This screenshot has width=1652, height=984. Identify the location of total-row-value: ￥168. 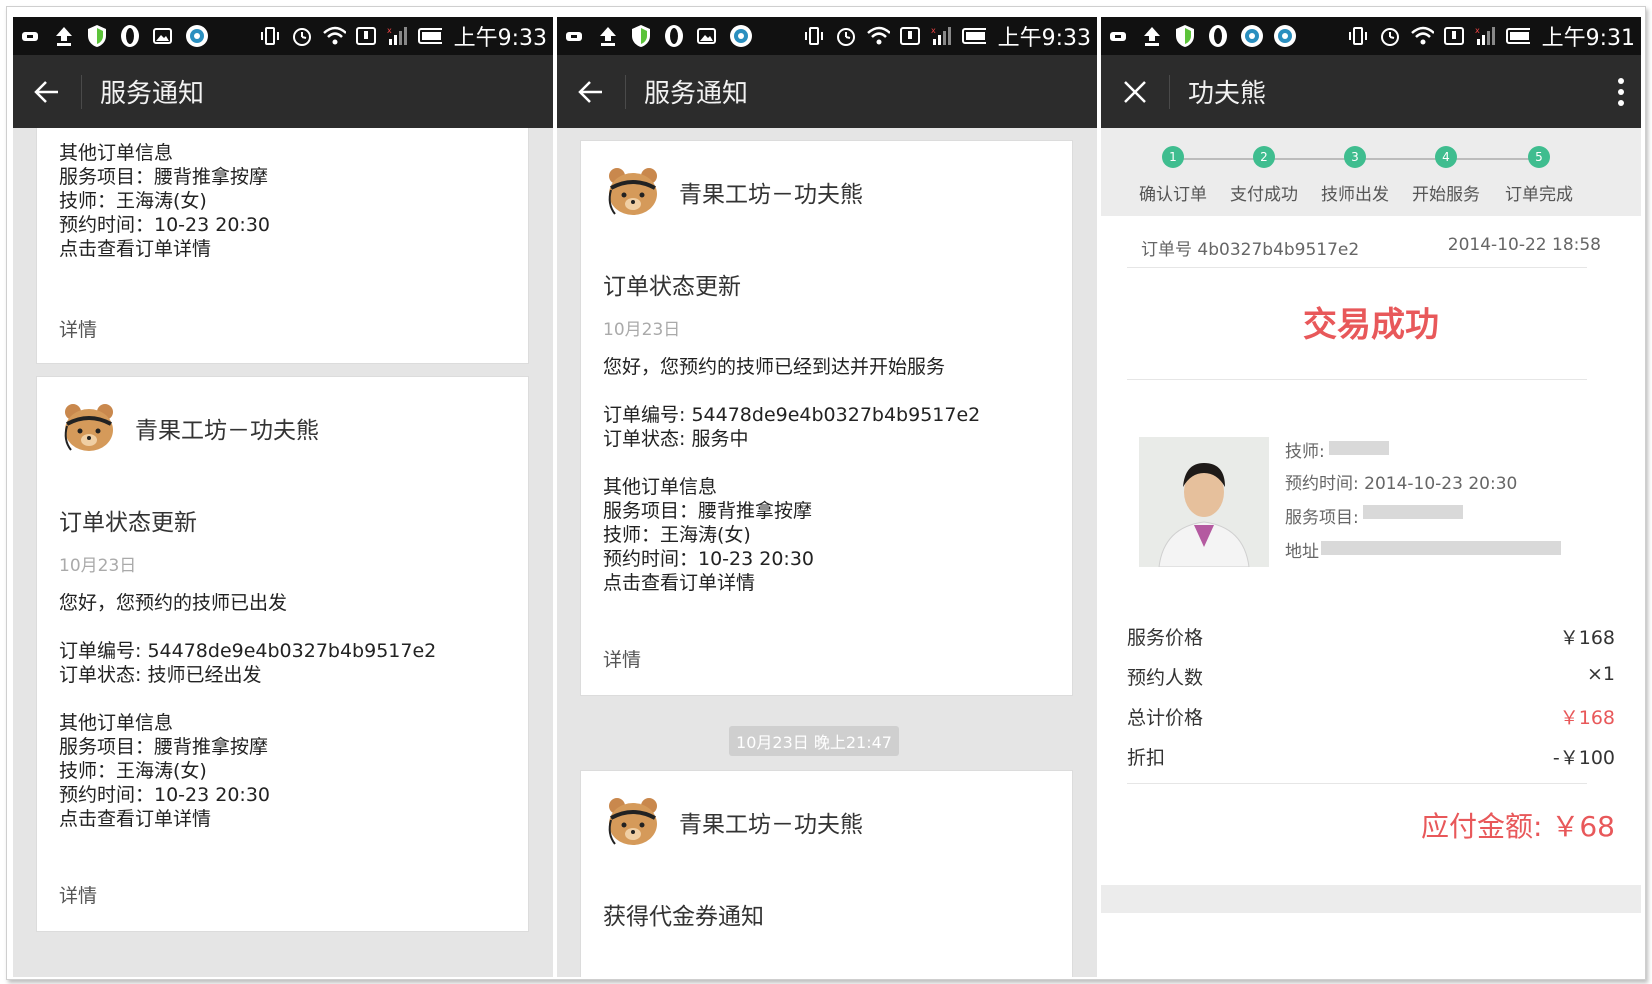
(1587, 718).